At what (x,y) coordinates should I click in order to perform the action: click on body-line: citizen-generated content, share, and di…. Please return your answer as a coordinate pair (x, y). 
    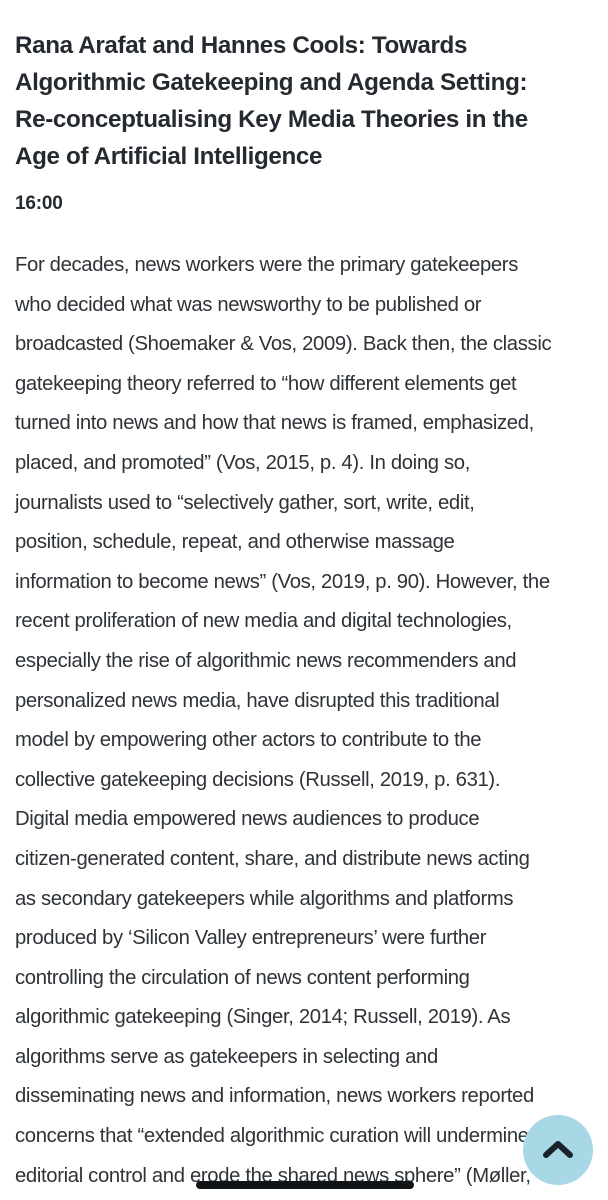
    Looking at the image, I should click on (272, 858).